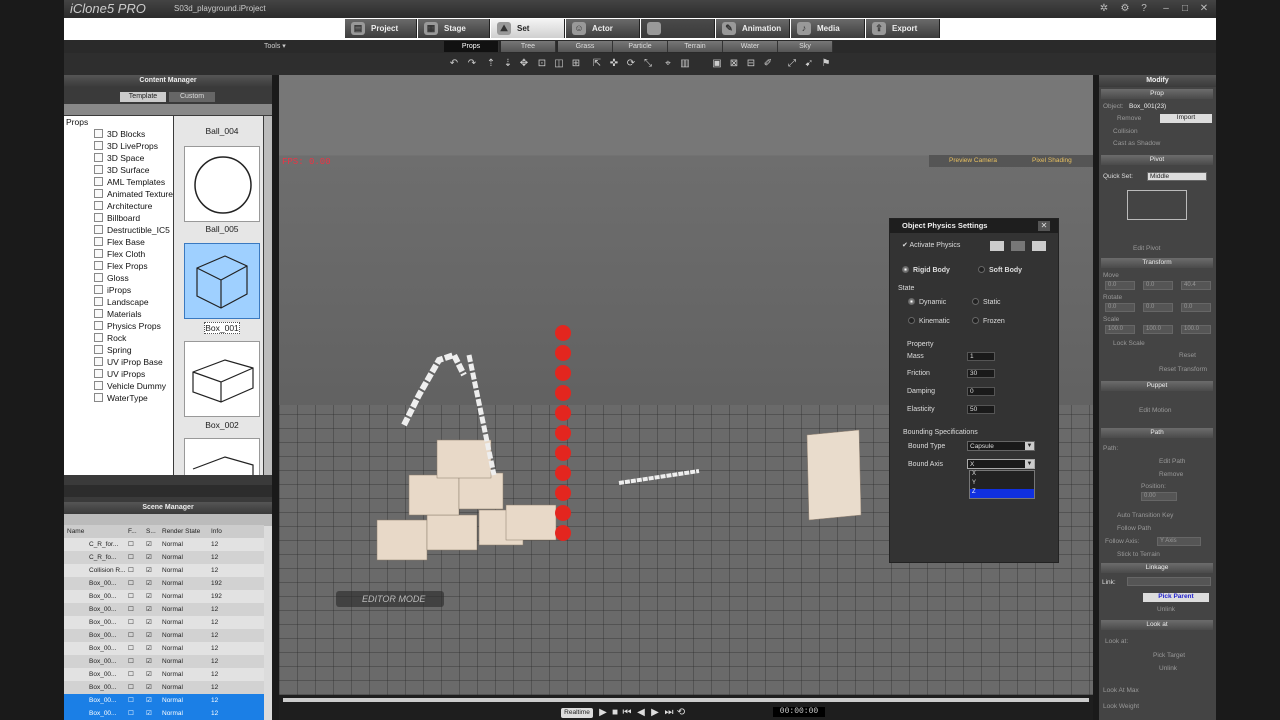 This screenshot has height=720, width=1280. Describe the element at coordinates (164, 557) in the screenshot. I see `scene-row: C_R_fo... ☐ ☑ Normal 12` at that location.